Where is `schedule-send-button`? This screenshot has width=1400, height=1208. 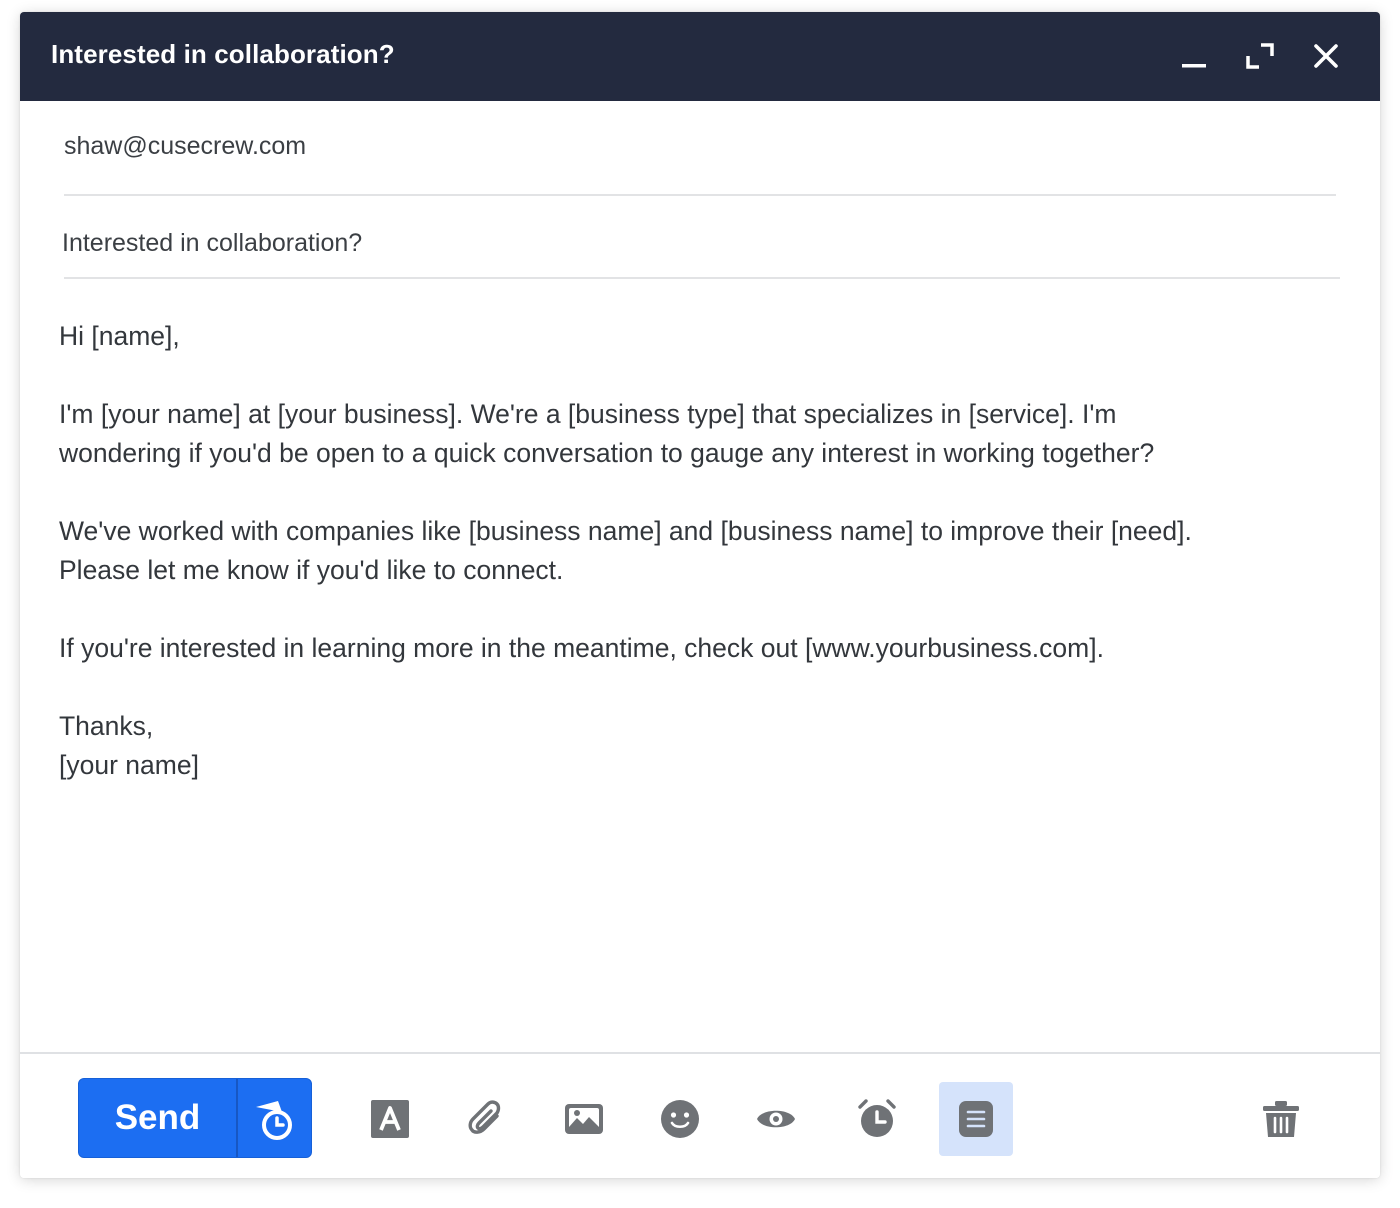
schedule-send-button is located at coordinates (274, 1118).